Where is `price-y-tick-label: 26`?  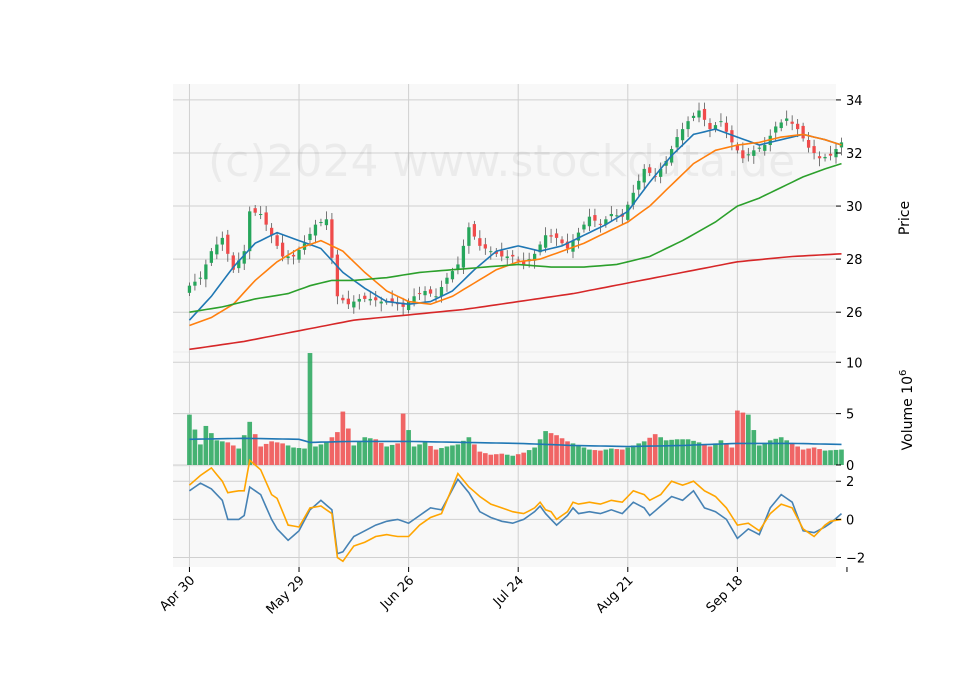
price-y-tick-label: 26 is located at coordinates (854, 313).